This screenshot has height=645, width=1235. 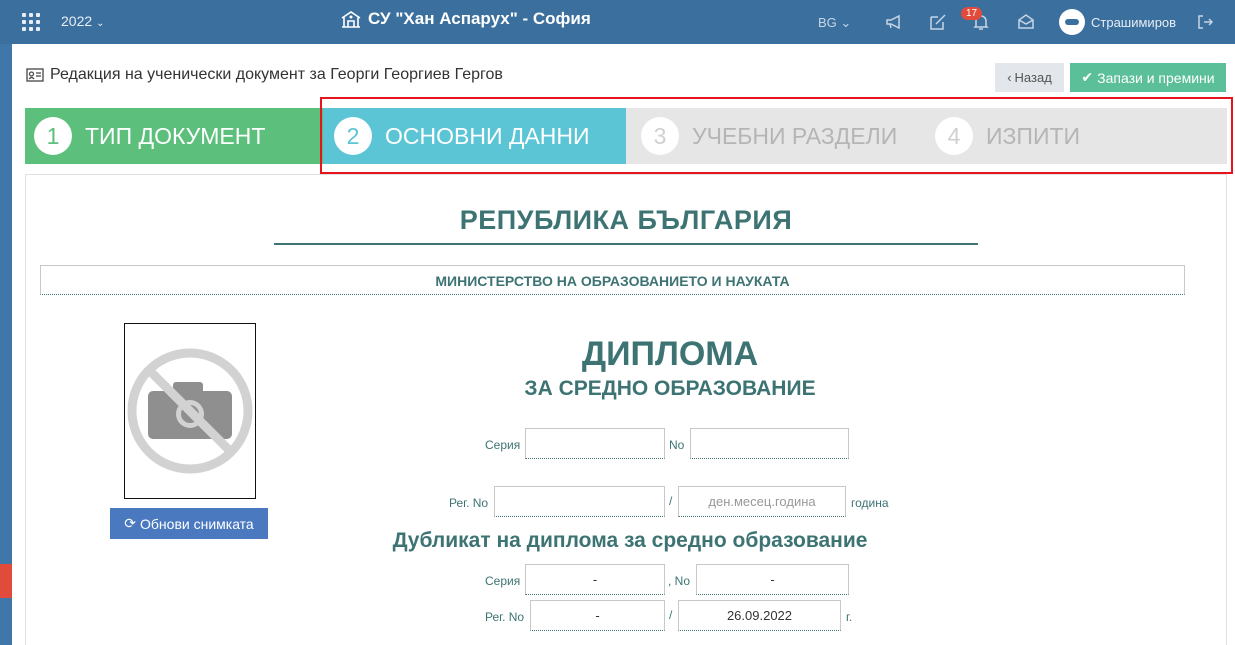 What do you see at coordinates (772, 579) in the screenshot?
I see `dup-number-input: -` at bounding box center [772, 579].